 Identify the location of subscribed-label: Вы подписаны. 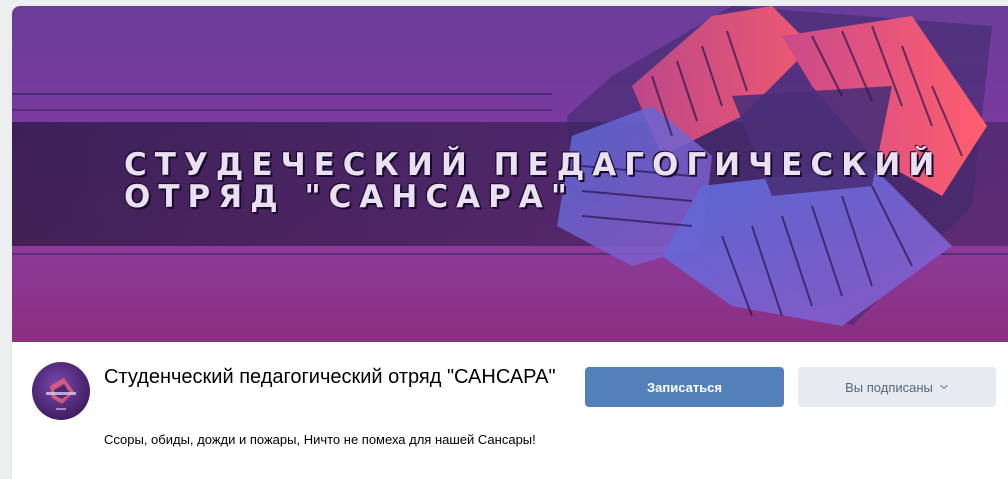
(889, 387).